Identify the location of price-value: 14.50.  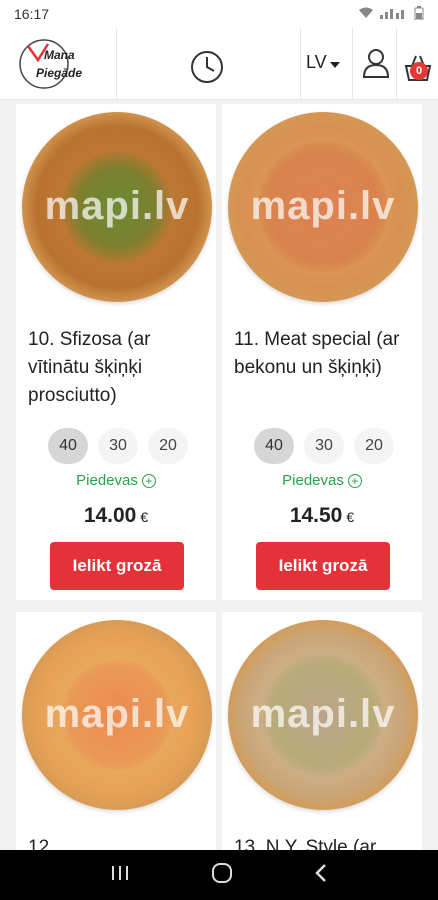
(316, 515).